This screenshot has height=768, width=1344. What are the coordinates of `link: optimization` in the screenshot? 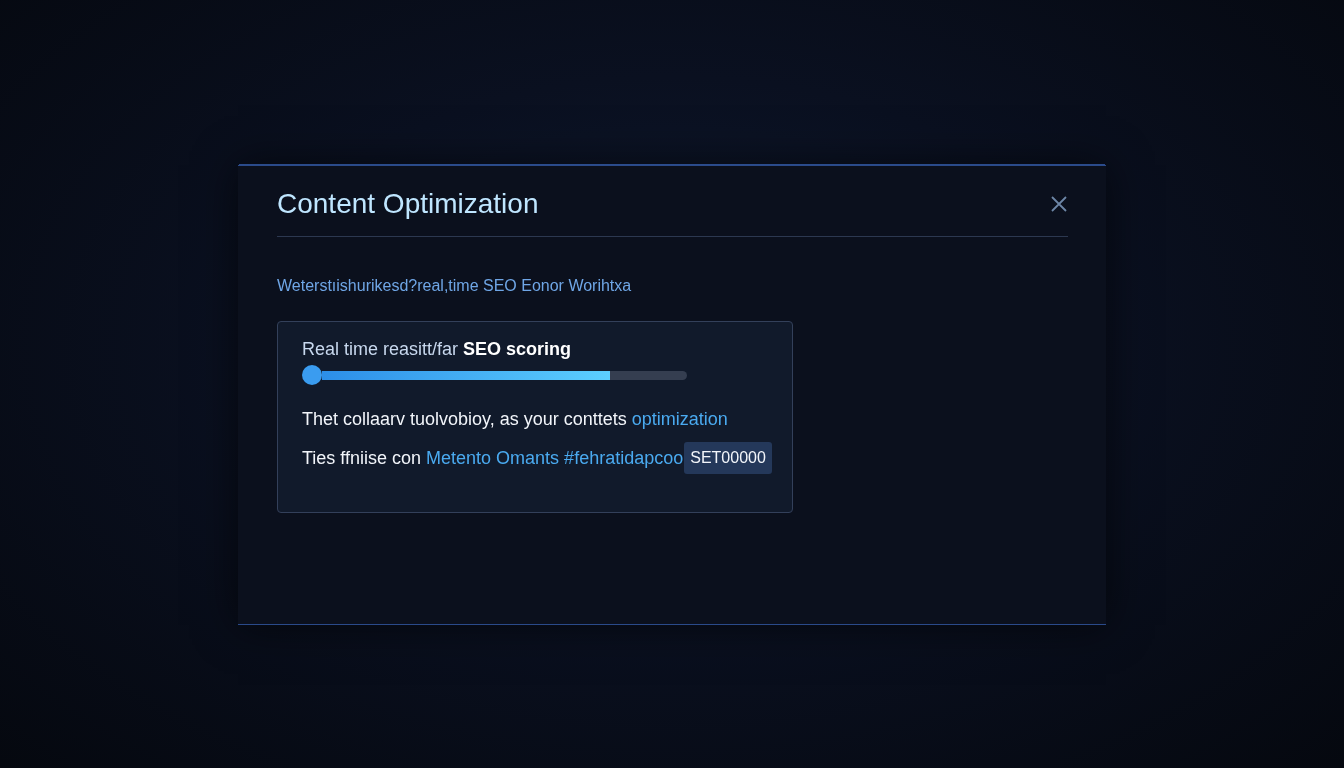 It's located at (679, 419).